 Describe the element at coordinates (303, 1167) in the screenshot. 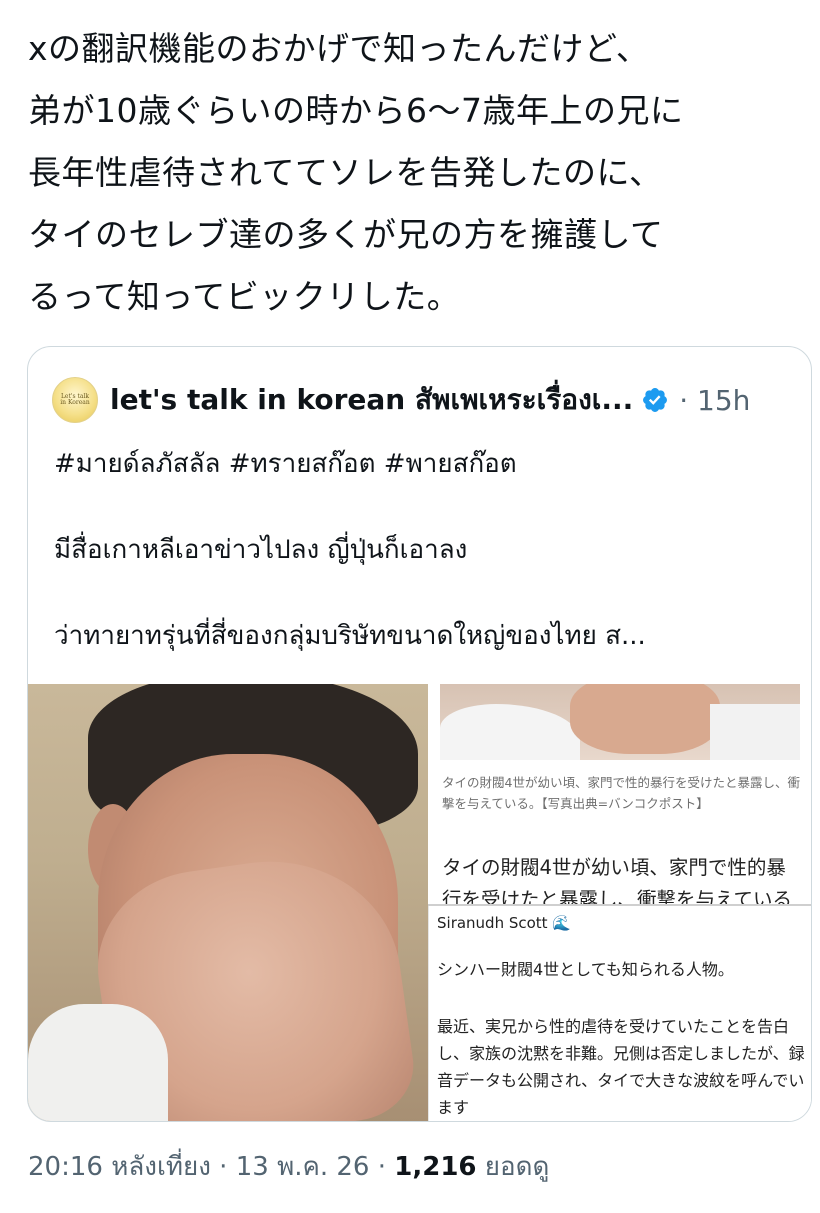

I see `tweet-date: 13 พ.ค. 26` at that location.